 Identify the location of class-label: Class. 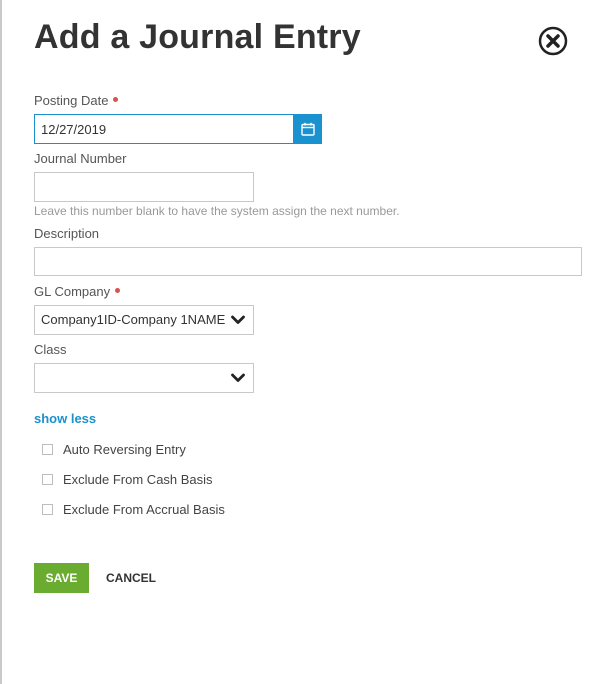
(50, 349).